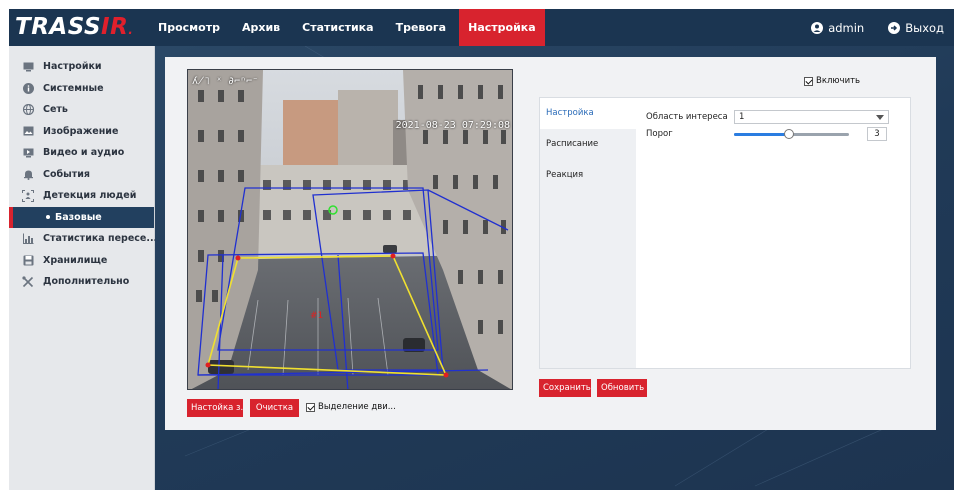  Describe the element at coordinates (28, 110) in the screenshot. I see `globe-icon` at that location.